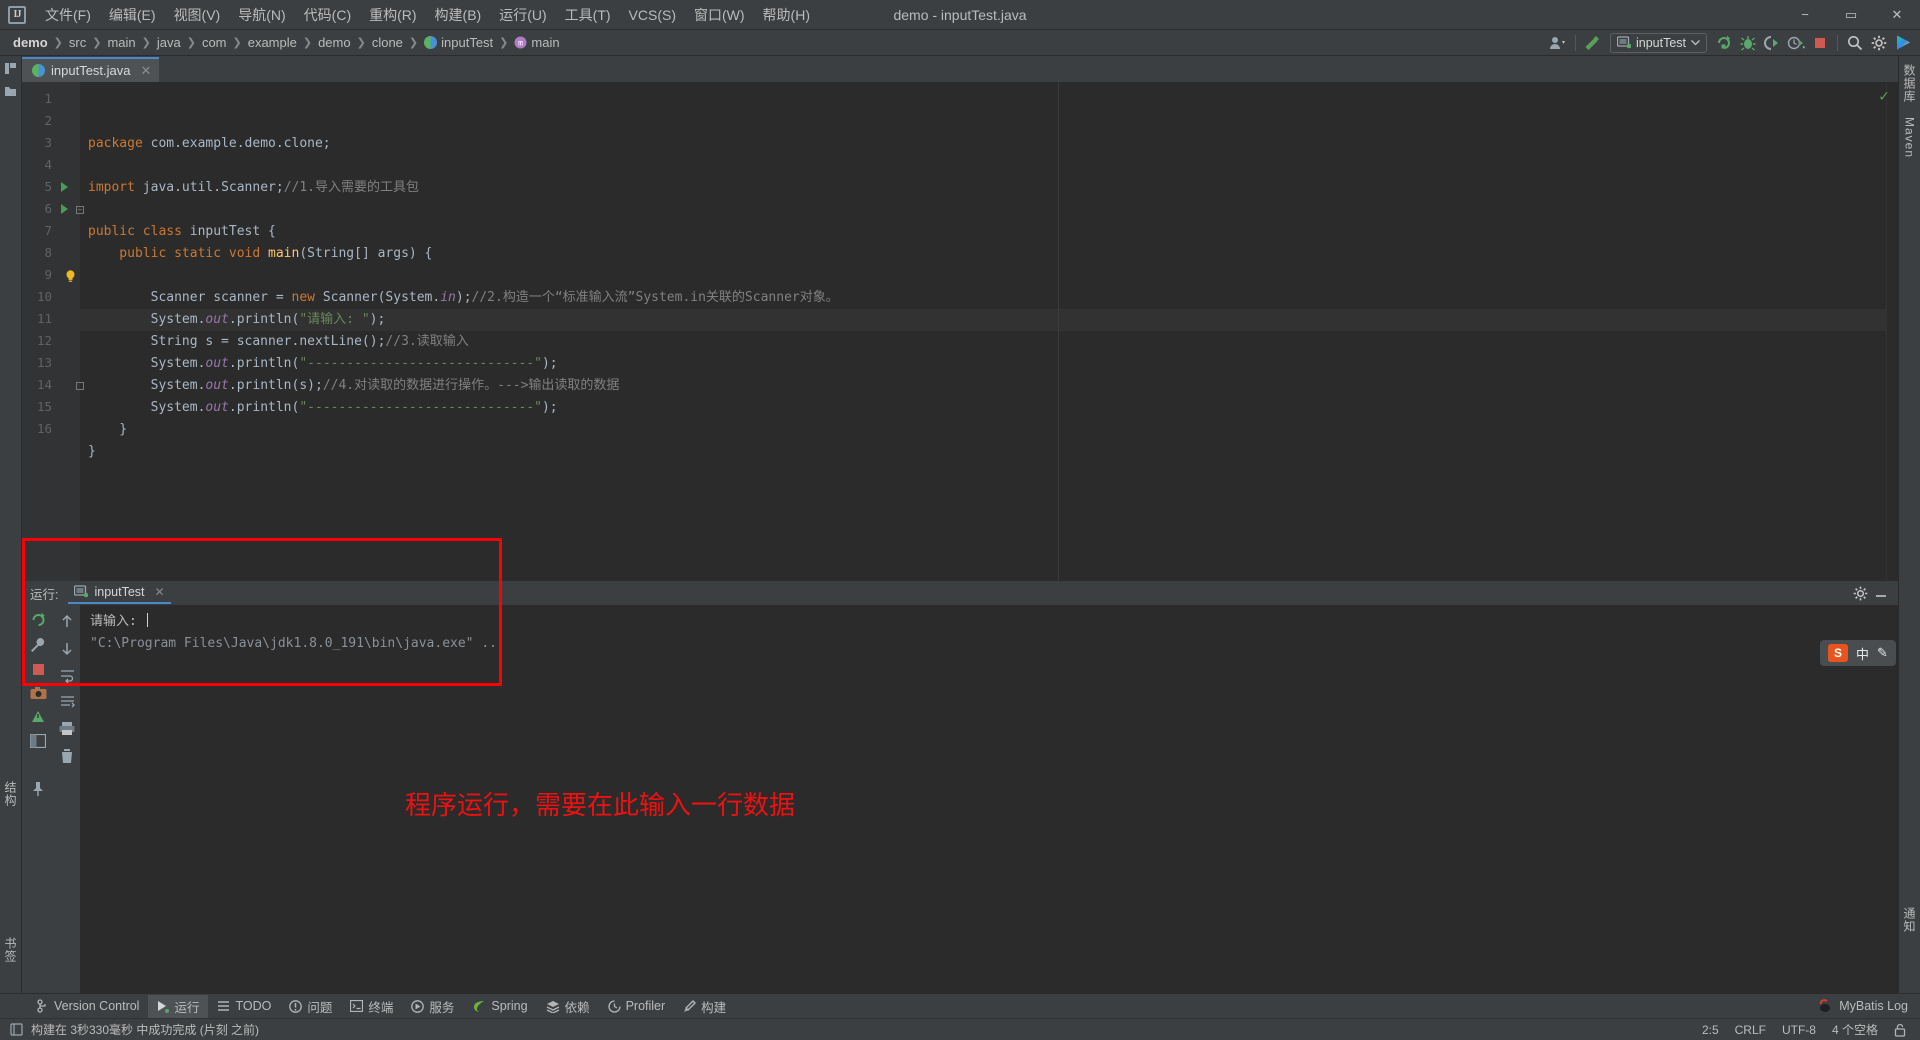 The image size is (1920, 1040). I want to click on ime-status-bar: S 中 ✎, so click(1858, 653).